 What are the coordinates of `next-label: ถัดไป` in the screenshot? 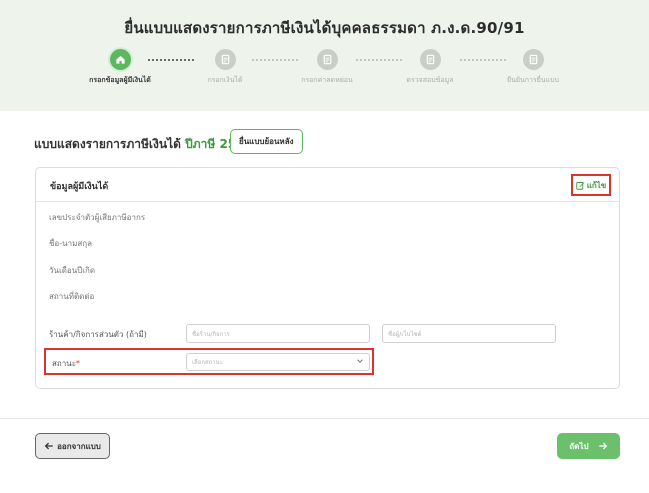 It's located at (579, 446).